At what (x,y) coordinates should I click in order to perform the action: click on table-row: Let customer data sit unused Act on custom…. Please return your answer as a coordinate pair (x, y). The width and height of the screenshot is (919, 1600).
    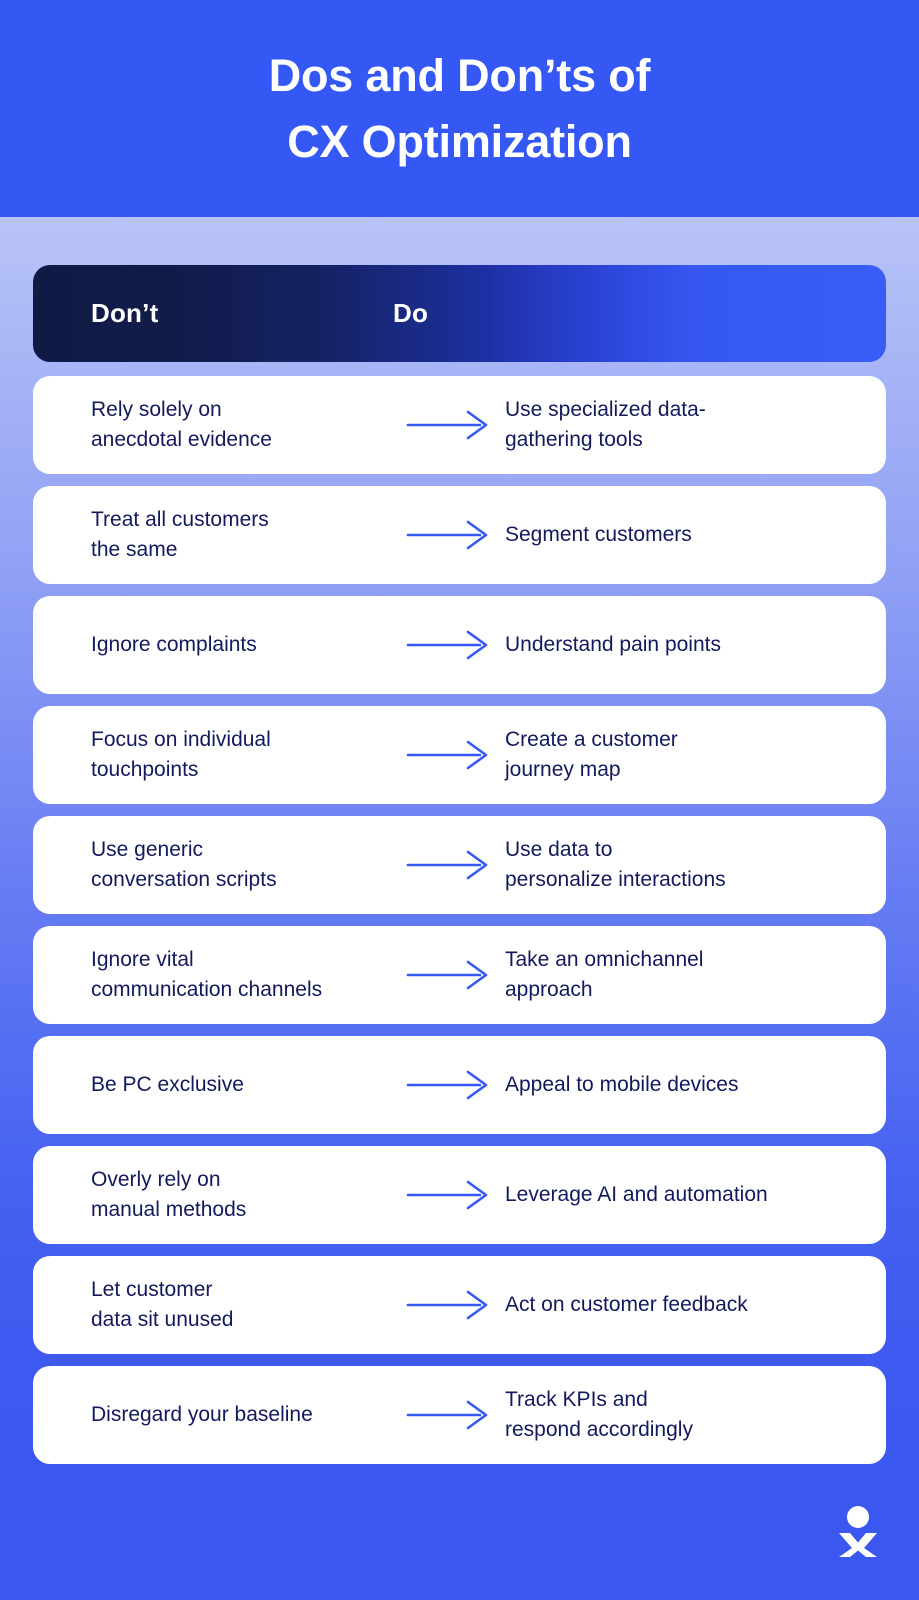
    Looking at the image, I should click on (459, 1305).